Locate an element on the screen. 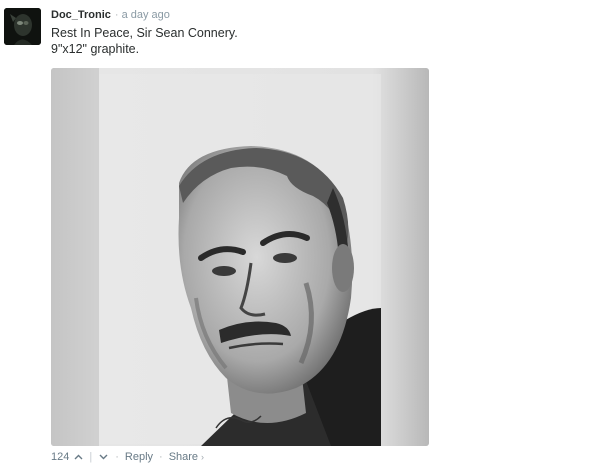 Image resolution: width=600 pixels, height=475 pixels. comment-footer: 124 | · Reply · Share › is located at coordinates (127, 457).